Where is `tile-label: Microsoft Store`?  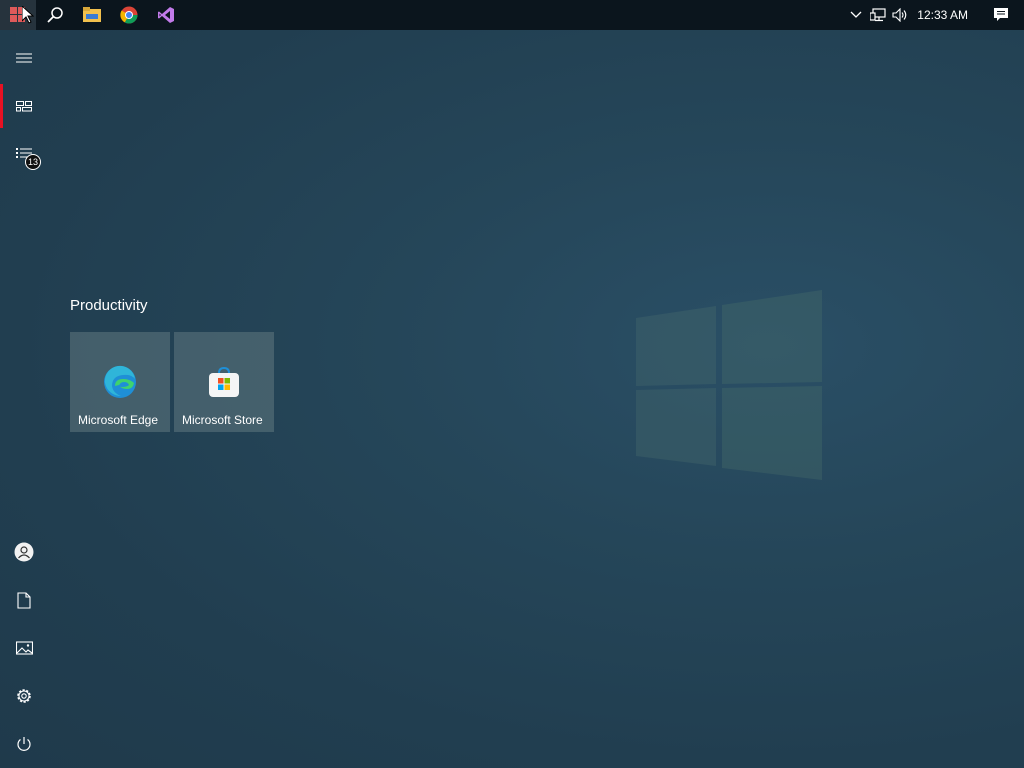 tile-label: Microsoft Store is located at coordinates (222, 420).